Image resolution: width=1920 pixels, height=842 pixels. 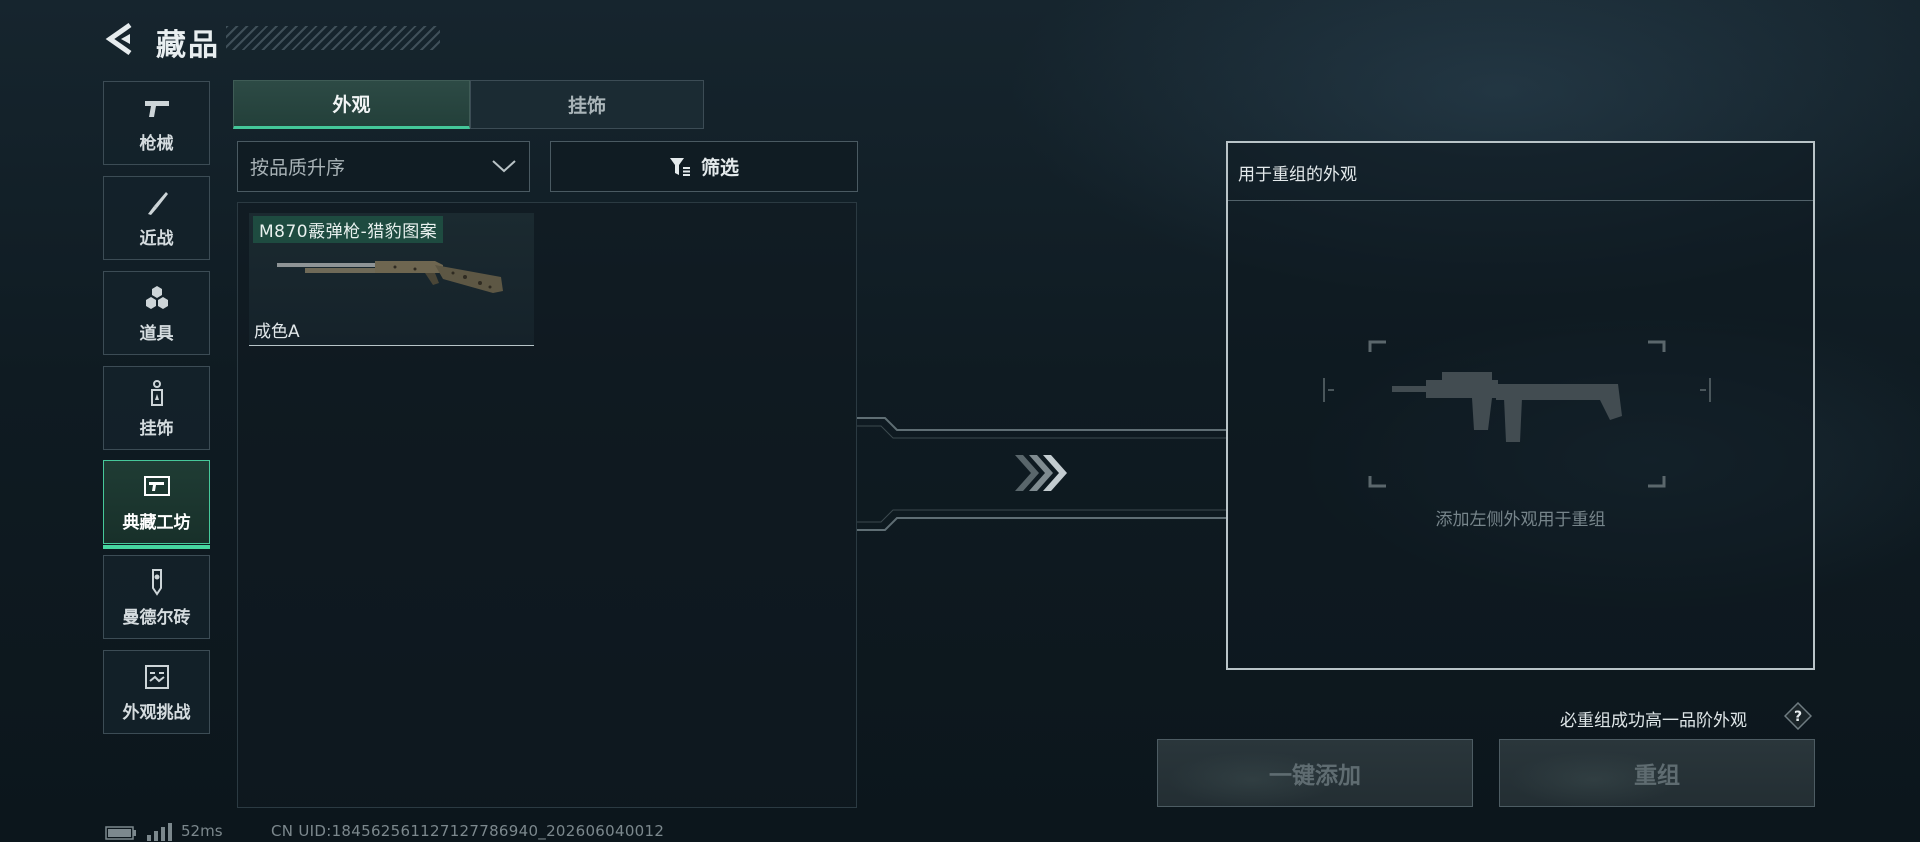 I want to click on one-click-add-button: 一键添加, so click(x=1315, y=773).